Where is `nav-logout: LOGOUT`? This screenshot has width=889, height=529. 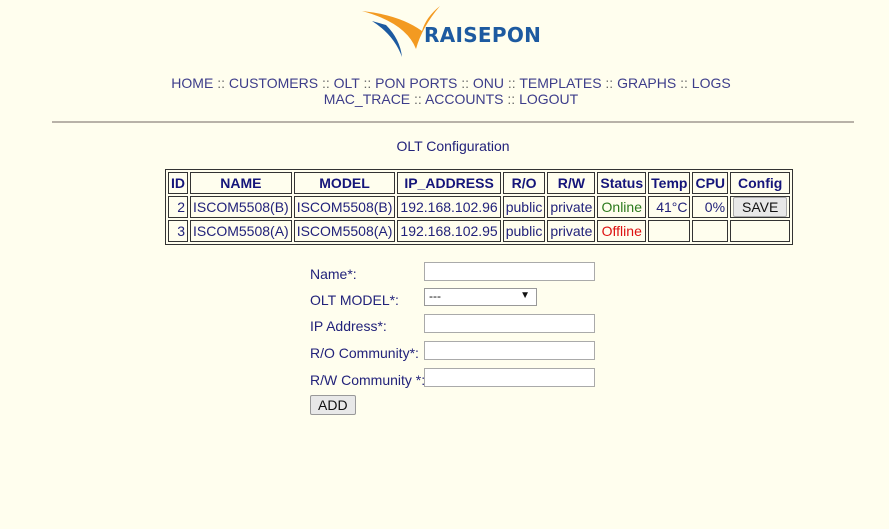
nav-logout: LOGOUT is located at coordinates (548, 99).